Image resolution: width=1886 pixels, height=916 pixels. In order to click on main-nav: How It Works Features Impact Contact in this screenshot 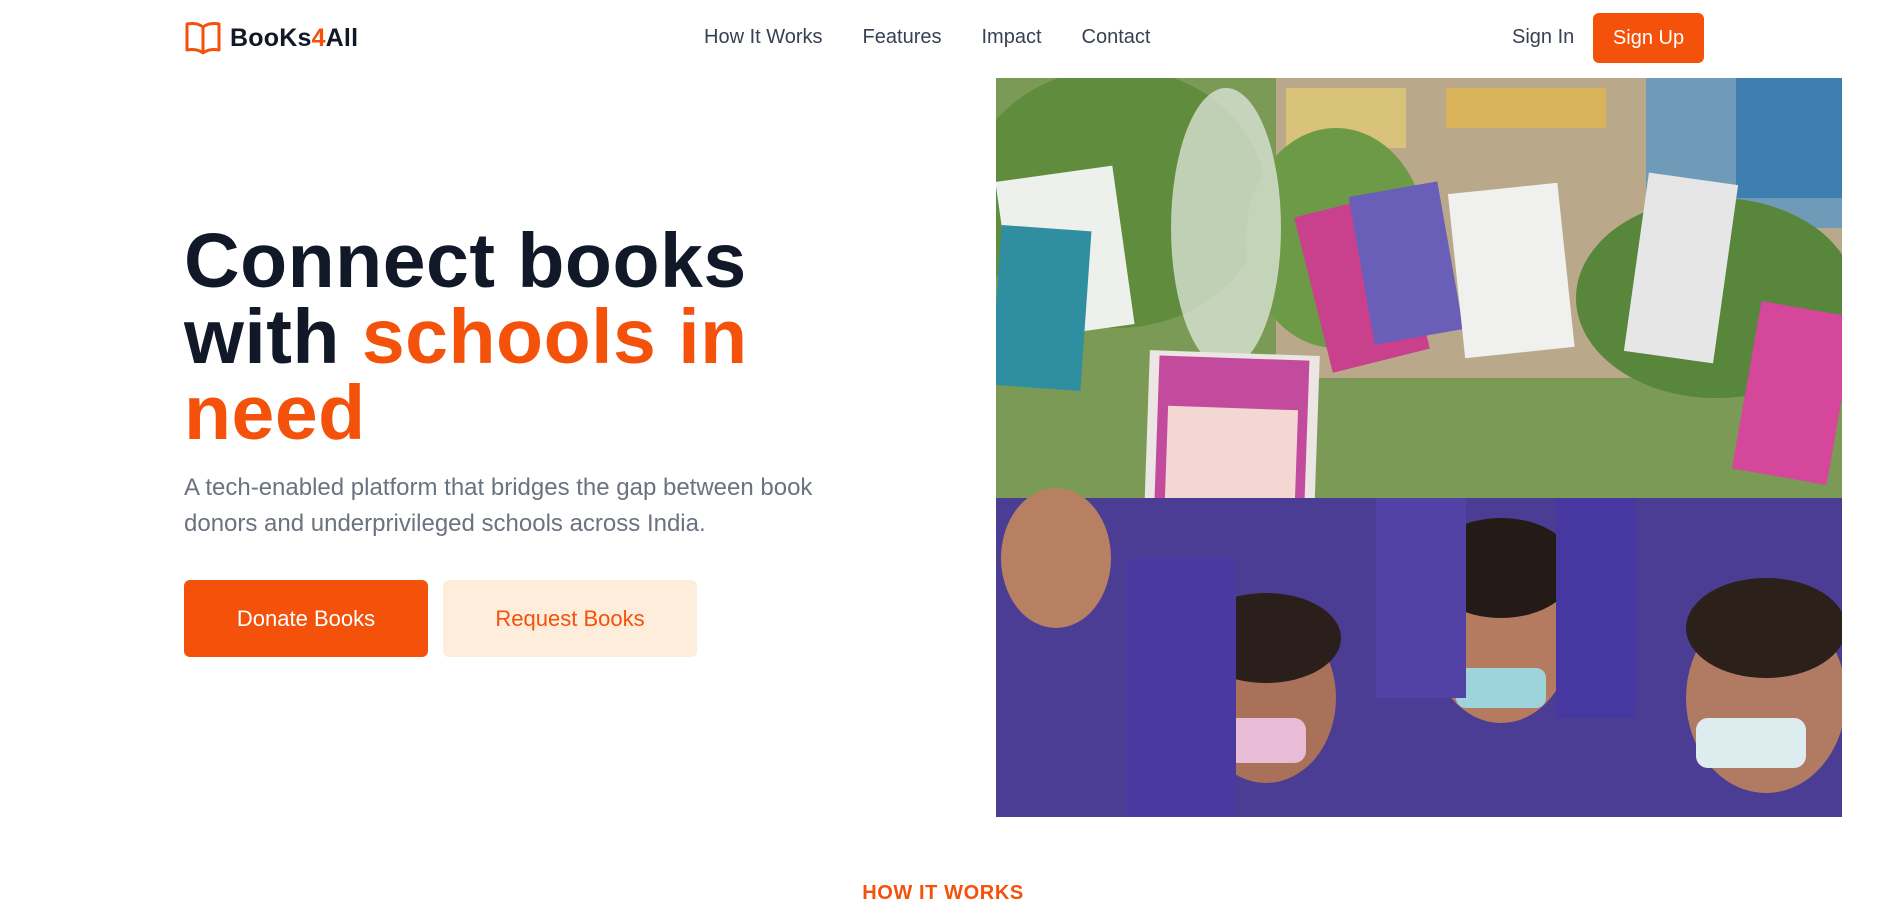, I will do `click(927, 37)`.